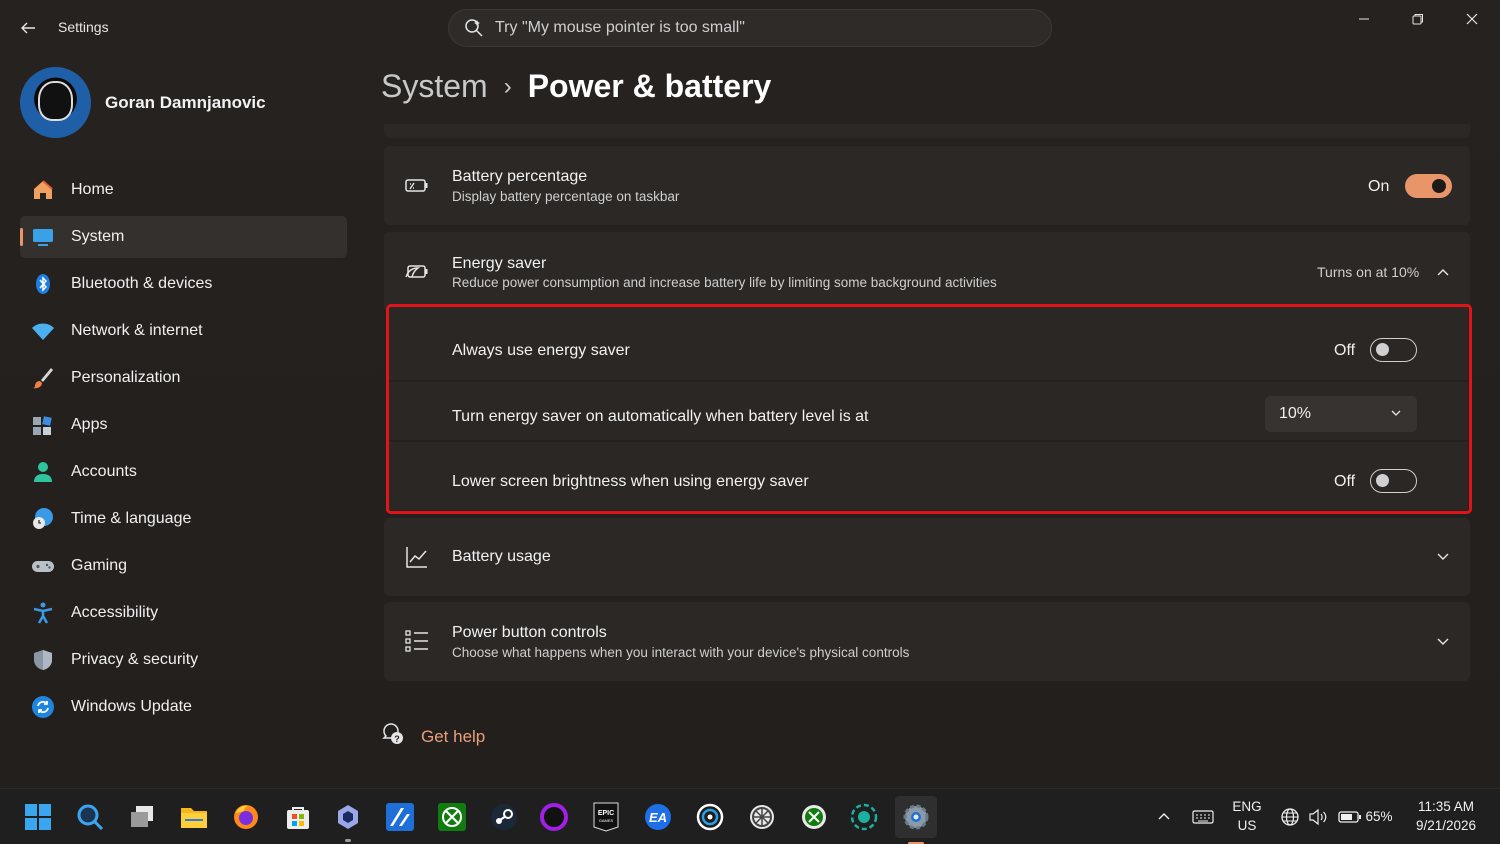  I want to click on svg-text: EA, so click(658, 817).